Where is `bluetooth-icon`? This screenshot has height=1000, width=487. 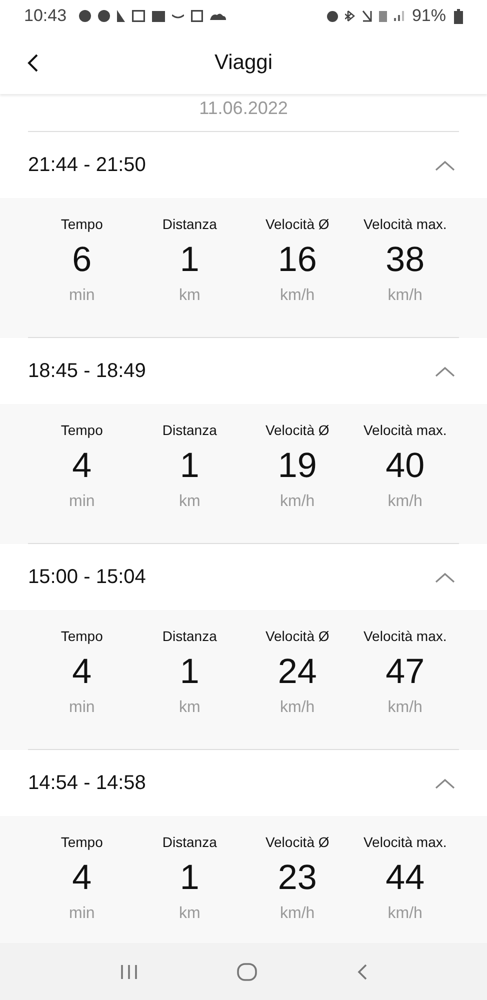
bluetooth-icon is located at coordinates (349, 16).